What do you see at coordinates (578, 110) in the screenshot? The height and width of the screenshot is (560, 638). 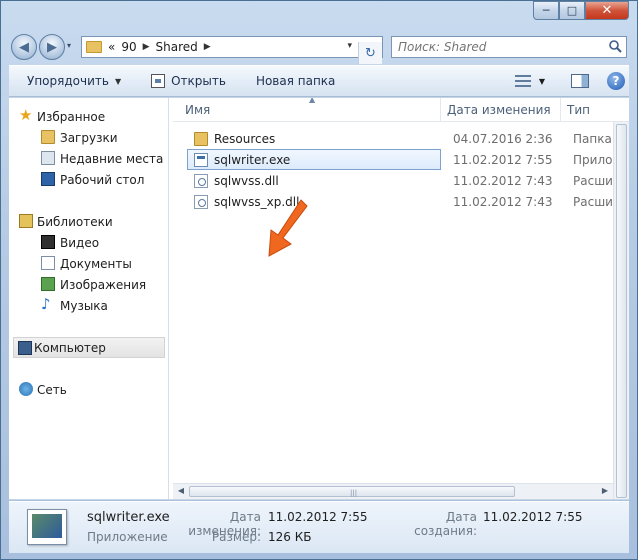 I see `column-header-label: Тип` at bounding box center [578, 110].